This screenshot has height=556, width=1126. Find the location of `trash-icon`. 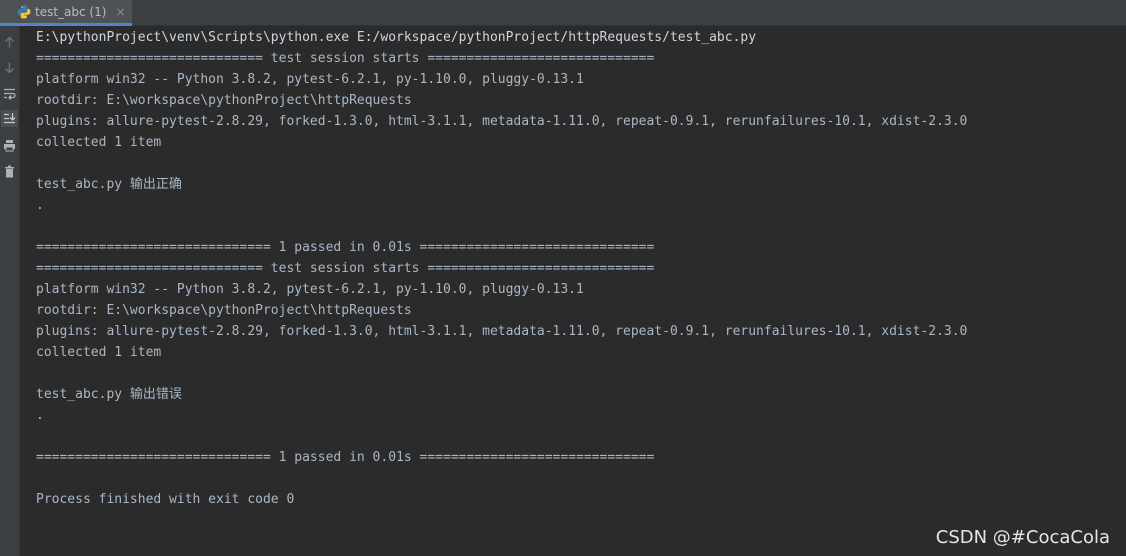

trash-icon is located at coordinates (9, 171).